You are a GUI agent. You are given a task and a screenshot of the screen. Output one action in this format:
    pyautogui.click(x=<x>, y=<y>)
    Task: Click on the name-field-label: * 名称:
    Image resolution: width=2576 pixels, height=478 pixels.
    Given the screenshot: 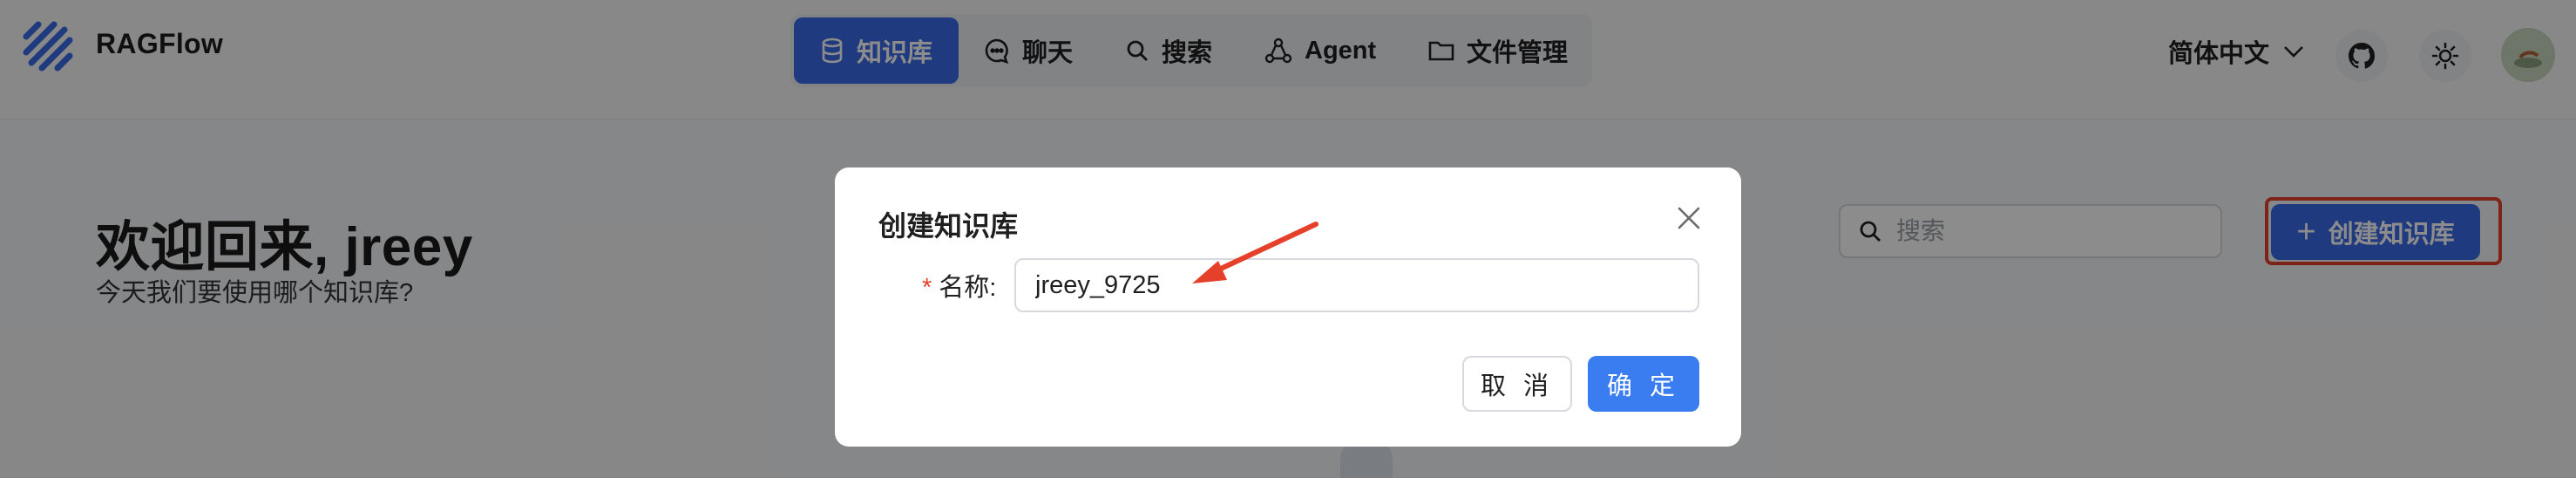 What is the action you would take?
    pyautogui.click(x=959, y=285)
    